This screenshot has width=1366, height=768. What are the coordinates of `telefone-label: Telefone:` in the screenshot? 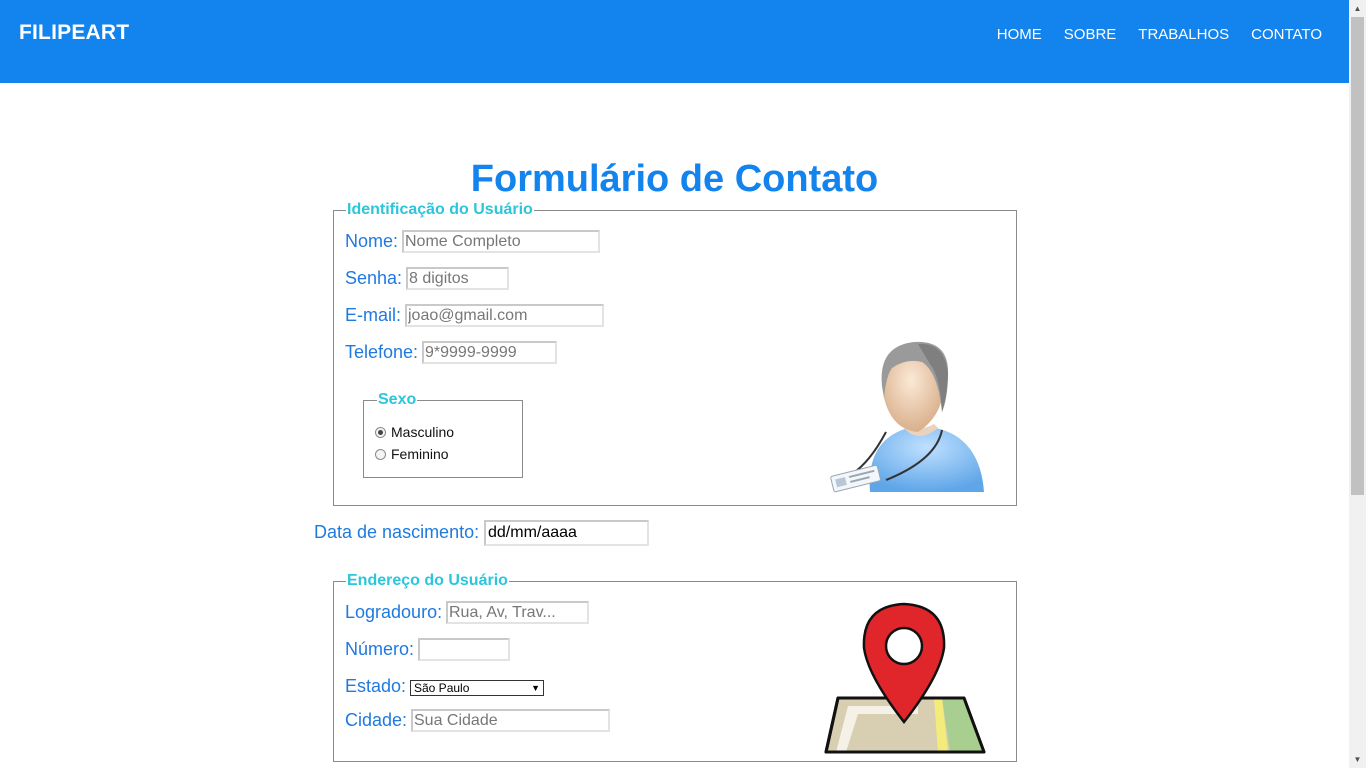 It's located at (382, 352).